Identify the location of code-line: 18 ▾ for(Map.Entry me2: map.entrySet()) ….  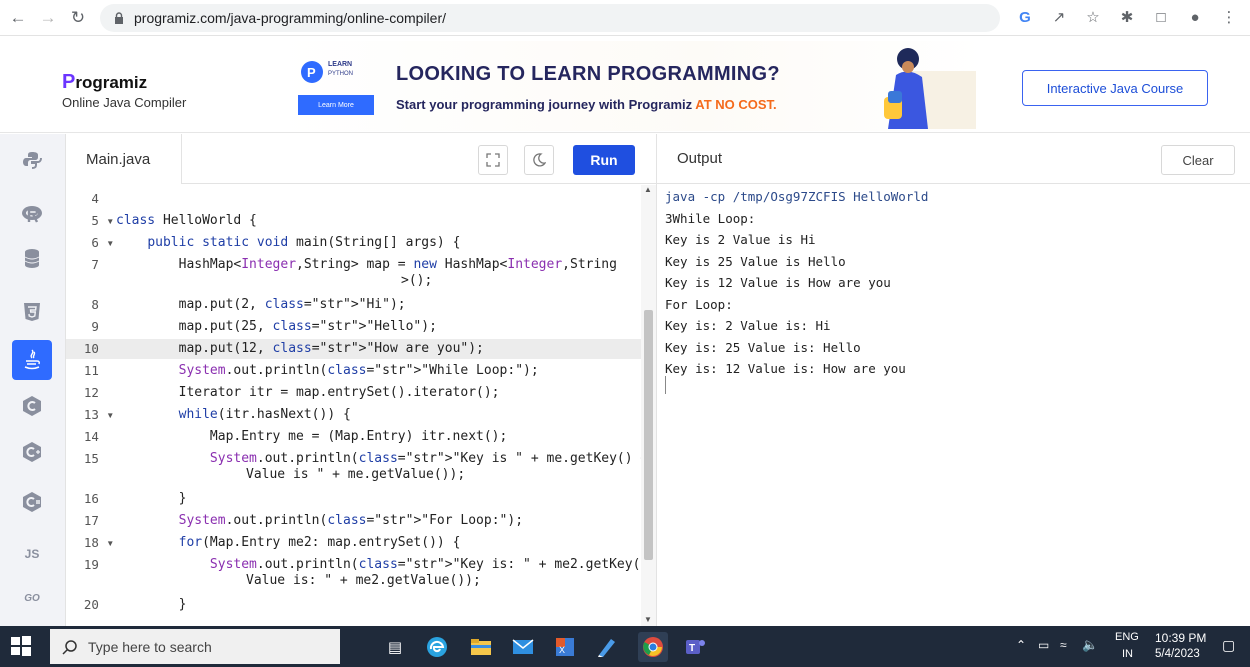
(353, 543).